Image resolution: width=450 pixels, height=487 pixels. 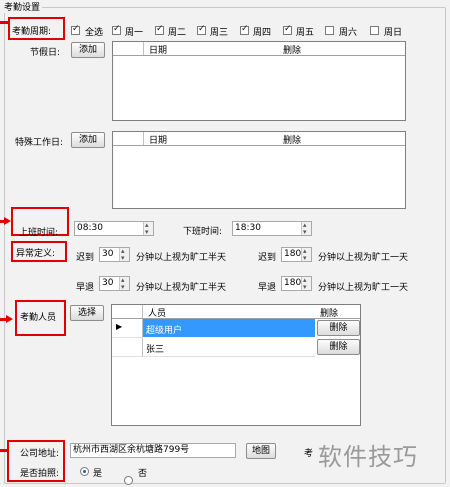 I want to click on cycle-checkbox-thu-label: 周四, so click(x=262, y=33).